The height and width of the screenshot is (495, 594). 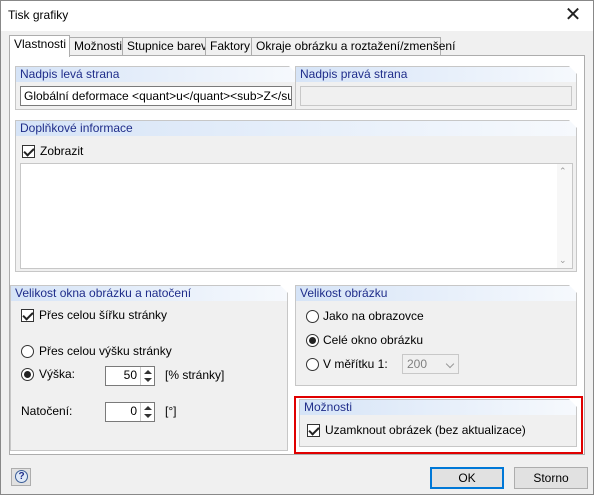 What do you see at coordinates (563, 171) in the screenshot?
I see `scroll-up-icon: ⌃` at bounding box center [563, 171].